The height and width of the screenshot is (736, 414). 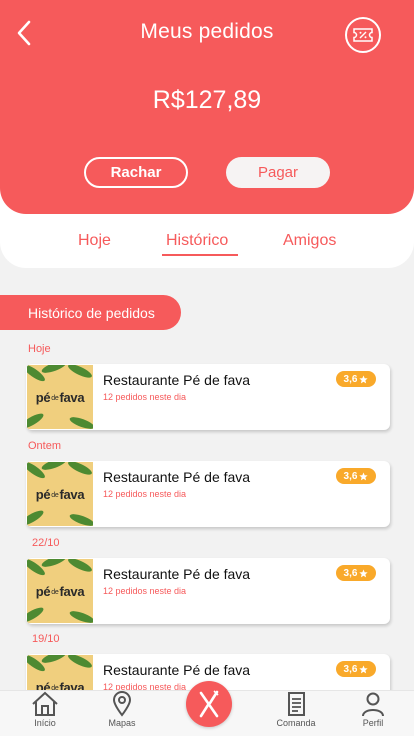 I want to click on total-amount: R$127,89, so click(x=207, y=100).